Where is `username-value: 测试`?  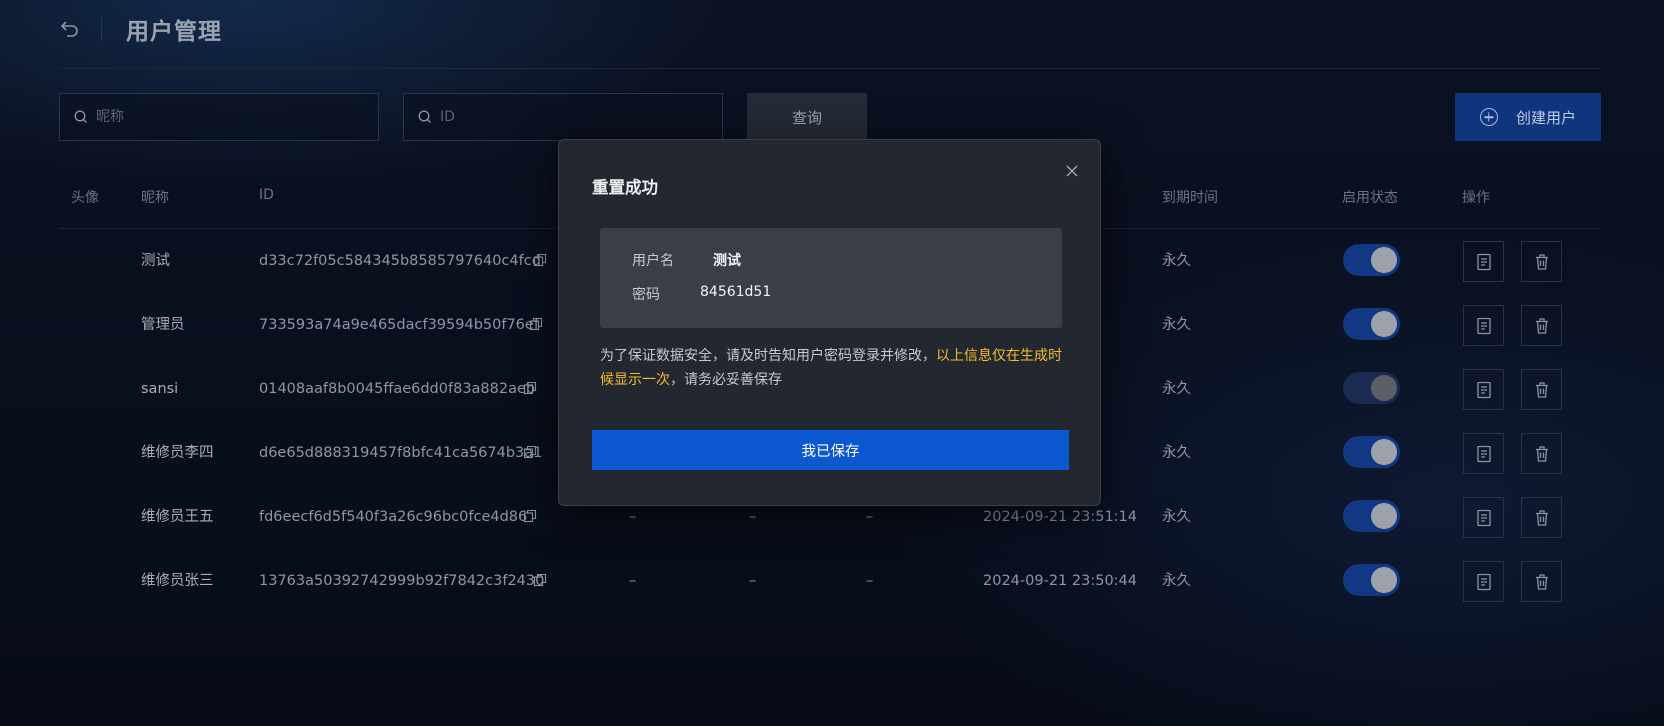
username-value: 测试 is located at coordinates (727, 261).